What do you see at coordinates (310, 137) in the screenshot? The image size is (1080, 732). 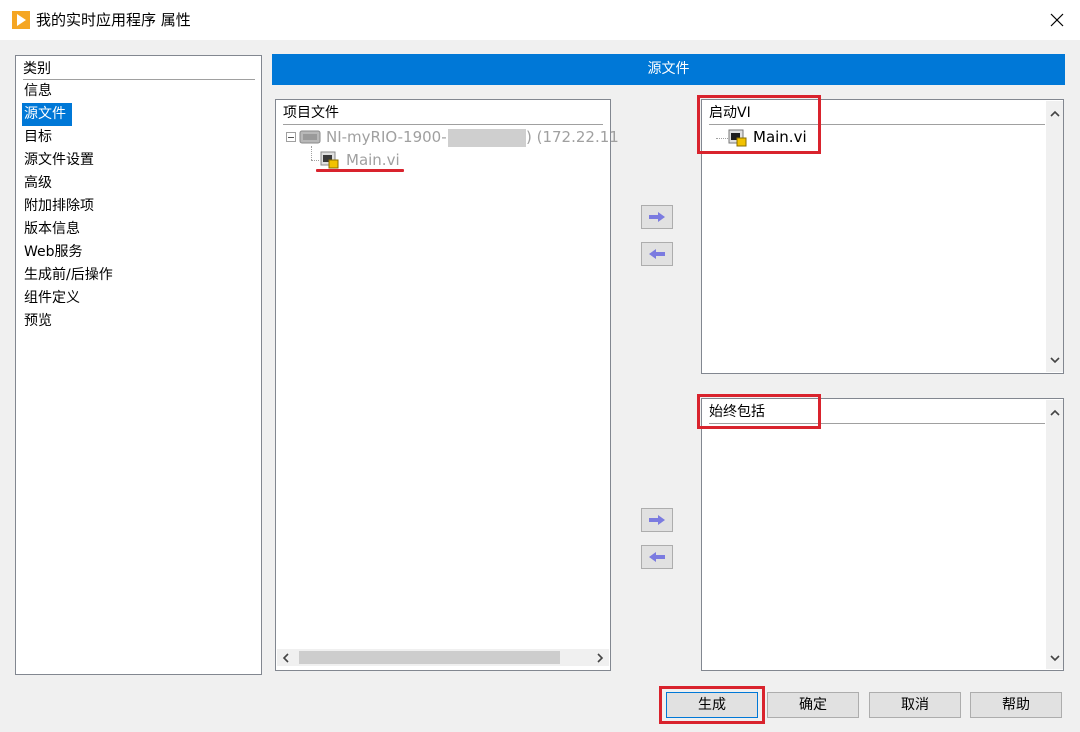 I see `myrio-device-icon` at bounding box center [310, 137].